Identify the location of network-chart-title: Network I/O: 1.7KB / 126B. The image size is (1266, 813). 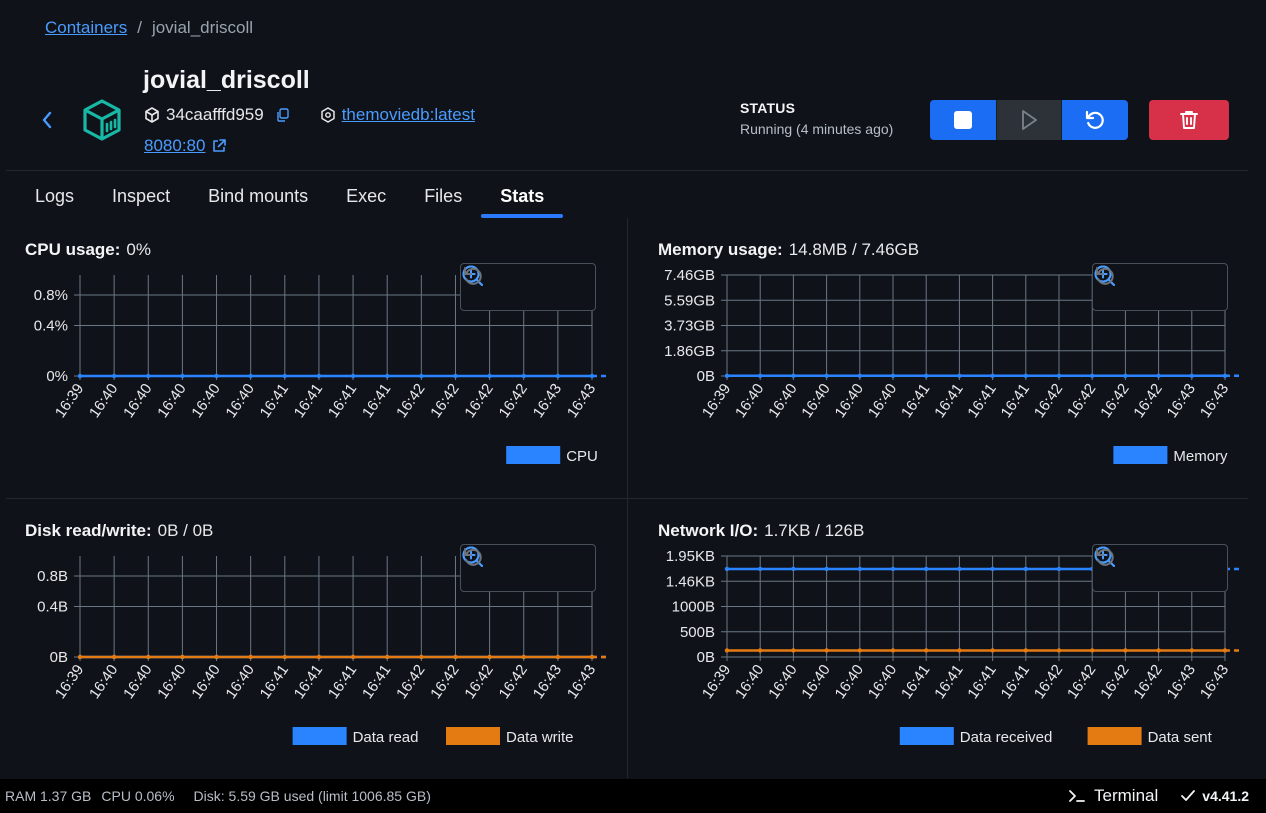
(761, 531).